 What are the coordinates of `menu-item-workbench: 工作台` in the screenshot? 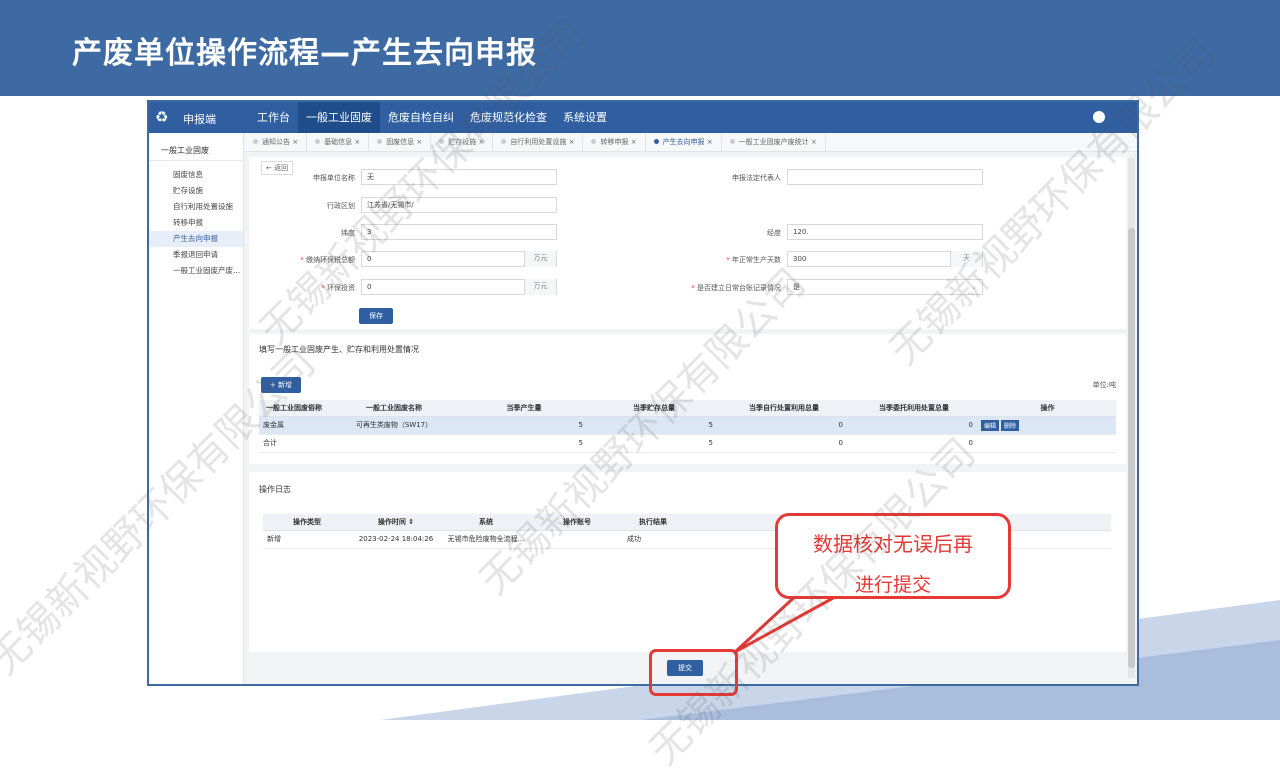 It's located at (273, 117).